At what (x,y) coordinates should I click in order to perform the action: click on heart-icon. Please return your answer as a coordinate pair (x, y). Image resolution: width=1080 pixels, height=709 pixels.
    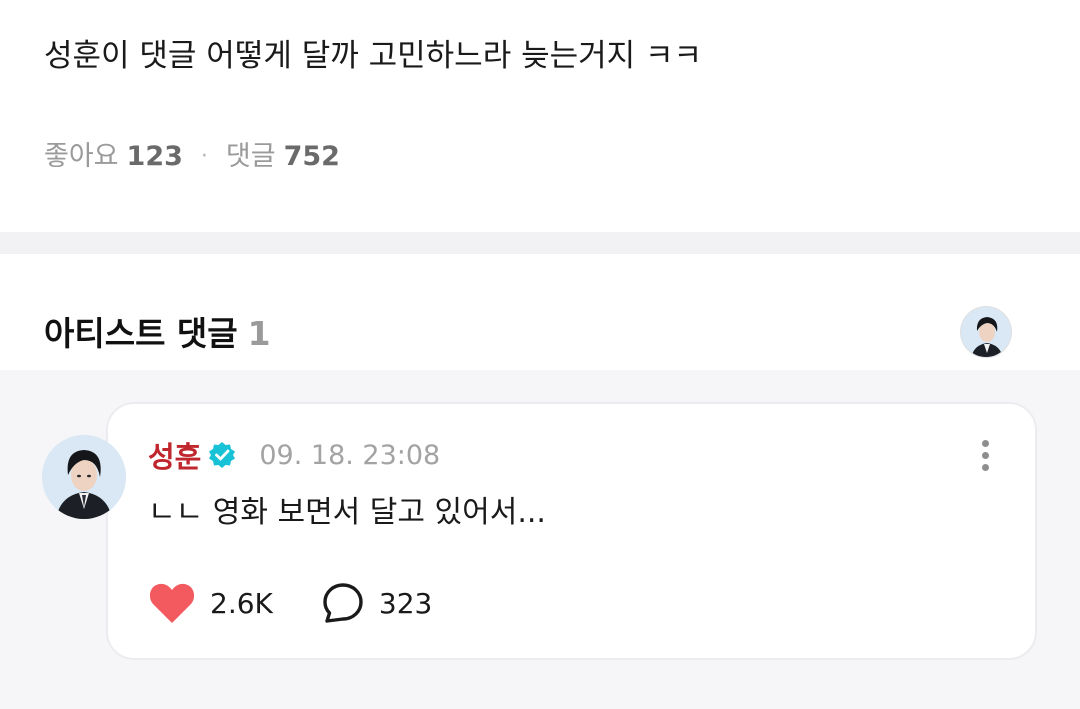
    Looking at the image, I should click on (172, 603).